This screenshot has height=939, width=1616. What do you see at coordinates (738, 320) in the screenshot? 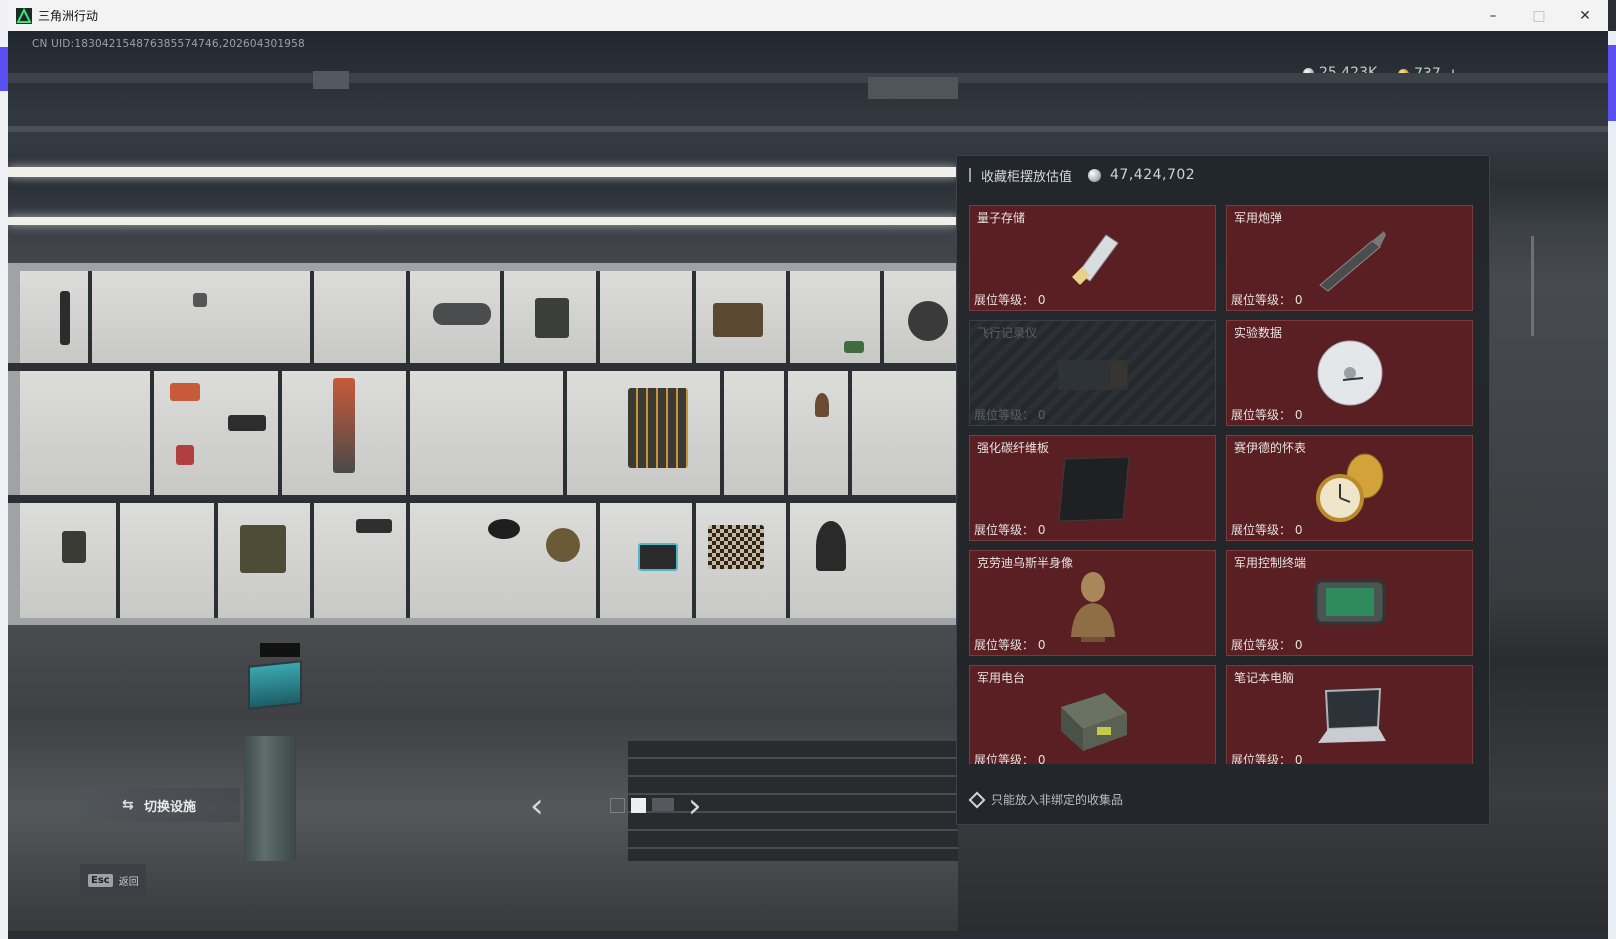
I see `case-display` at bounding box center [738, 320].